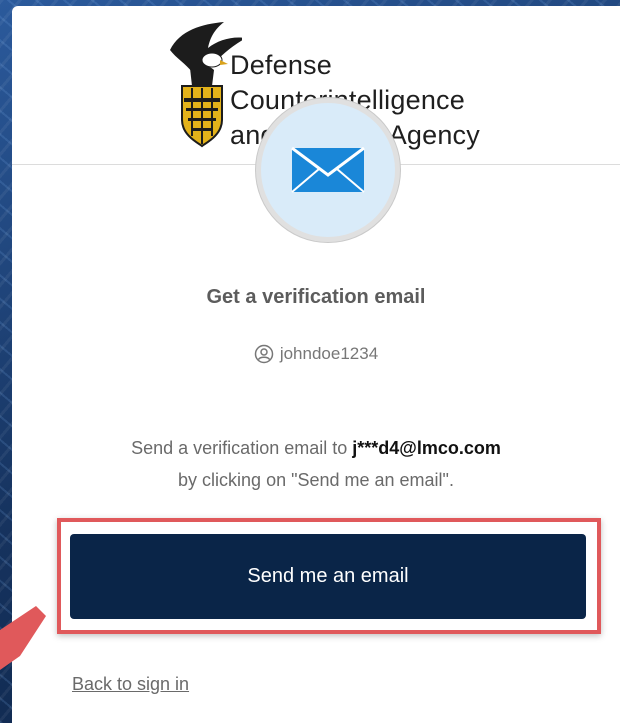 This screenshot has height=723, width=620. Describe the element at coordinates (426, 448) in the screenshot. I see `masked-email: j***d4@lmco.com` at that location.